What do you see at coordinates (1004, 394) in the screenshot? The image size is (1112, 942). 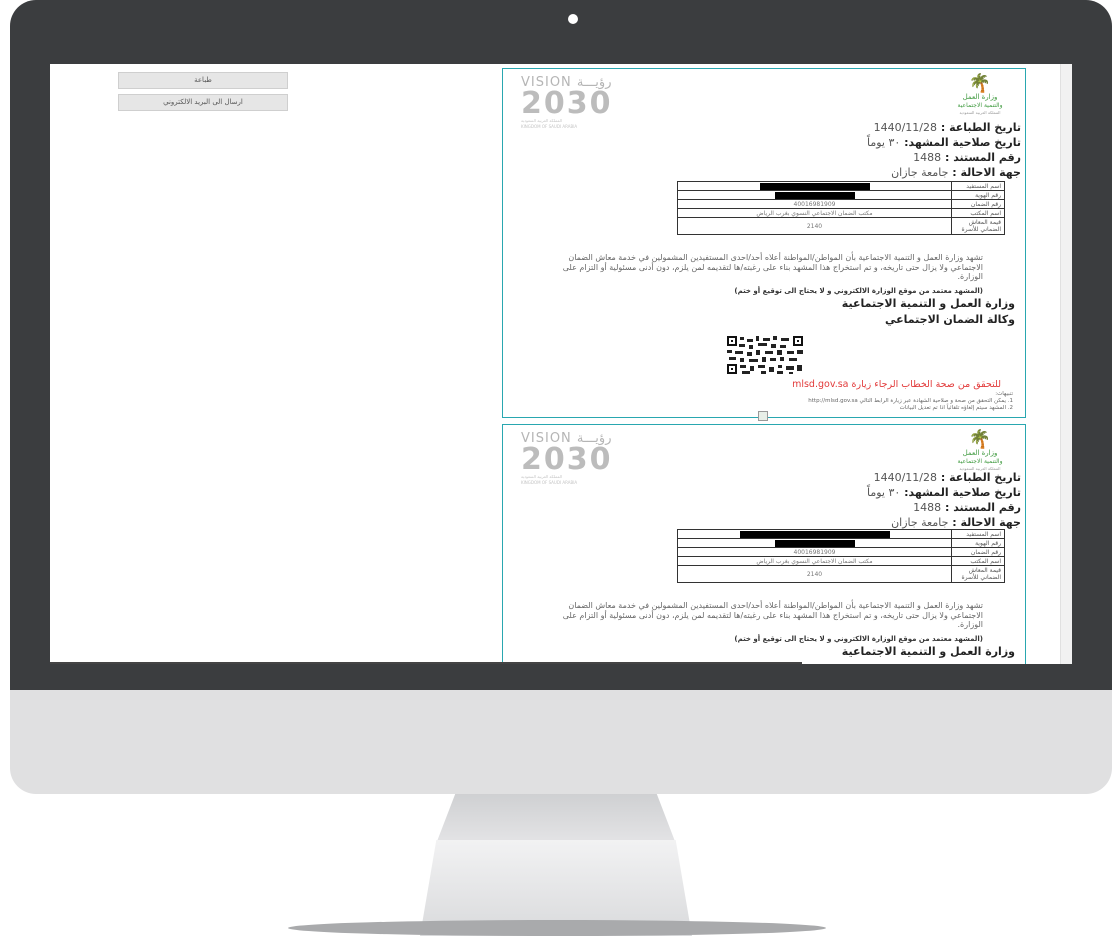 I see `notes-title: تنبيهات:` at bounding box center [1004, 394].